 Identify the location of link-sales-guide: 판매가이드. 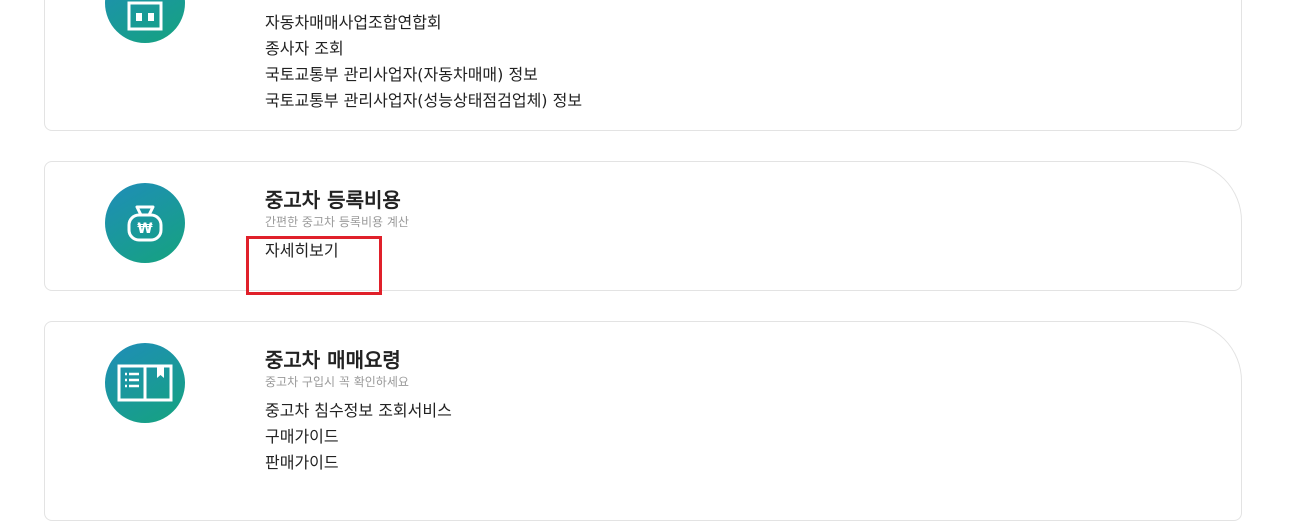
(358, 463).